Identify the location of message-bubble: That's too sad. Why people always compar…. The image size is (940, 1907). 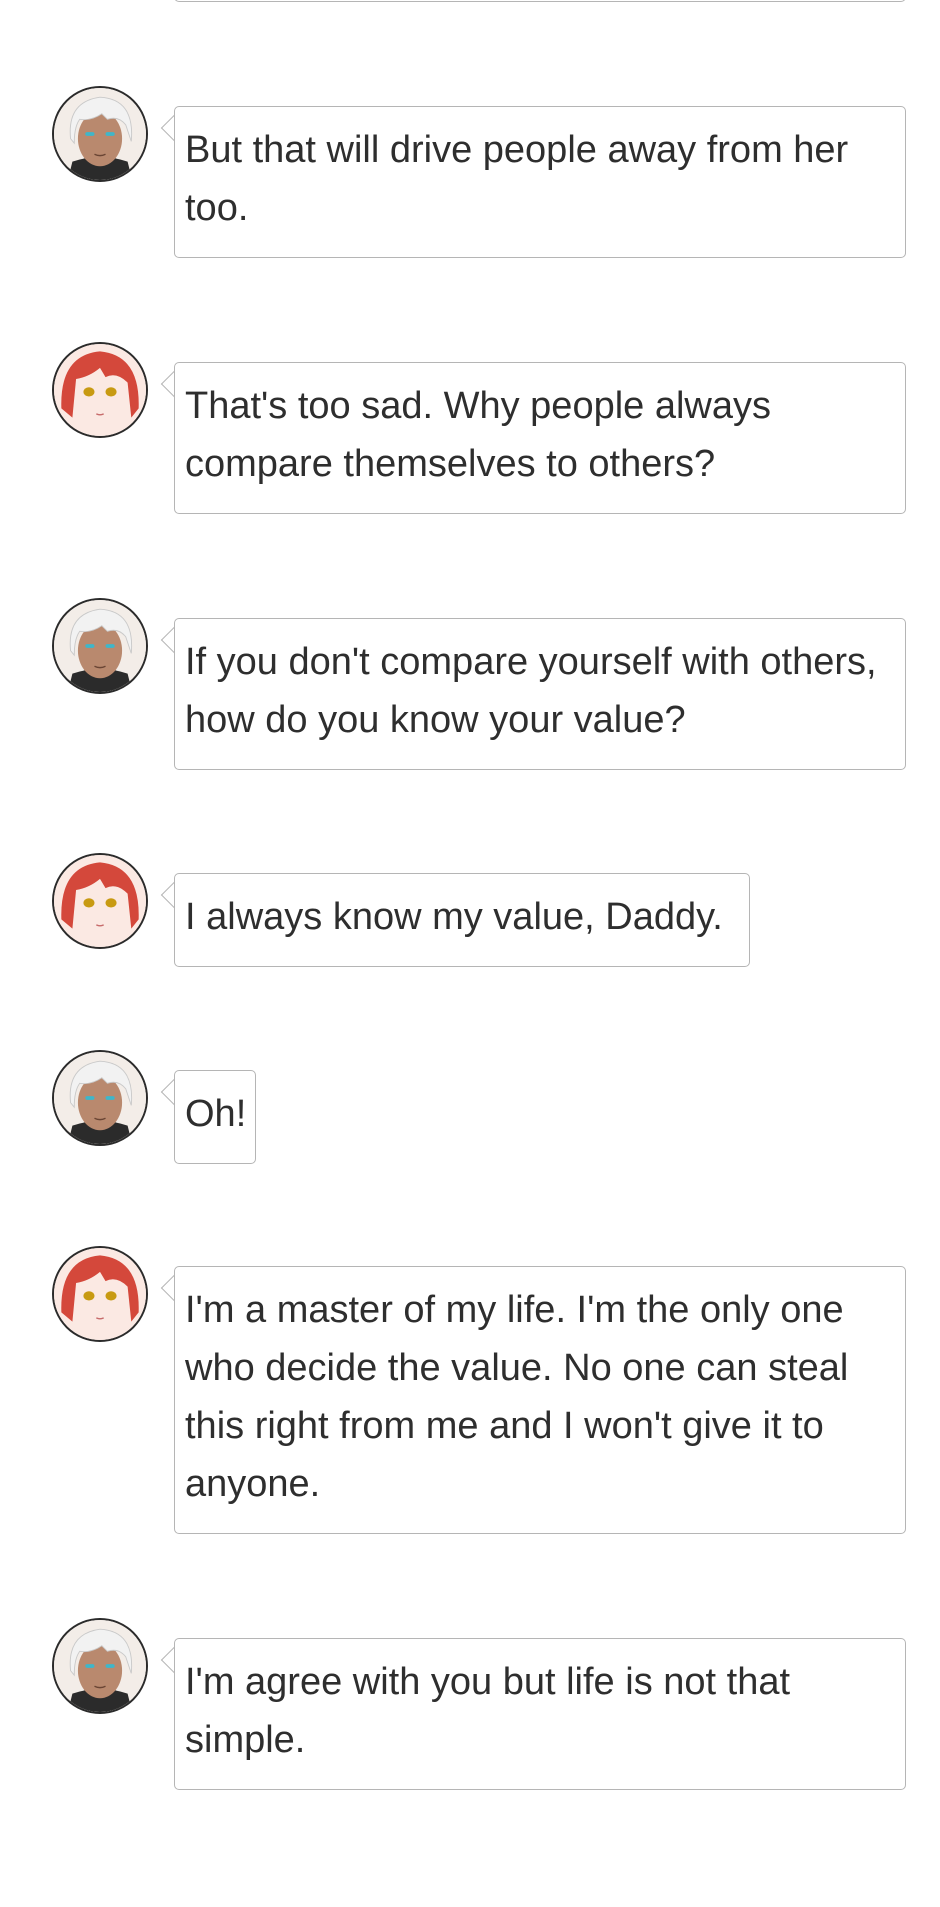
(540, 438).